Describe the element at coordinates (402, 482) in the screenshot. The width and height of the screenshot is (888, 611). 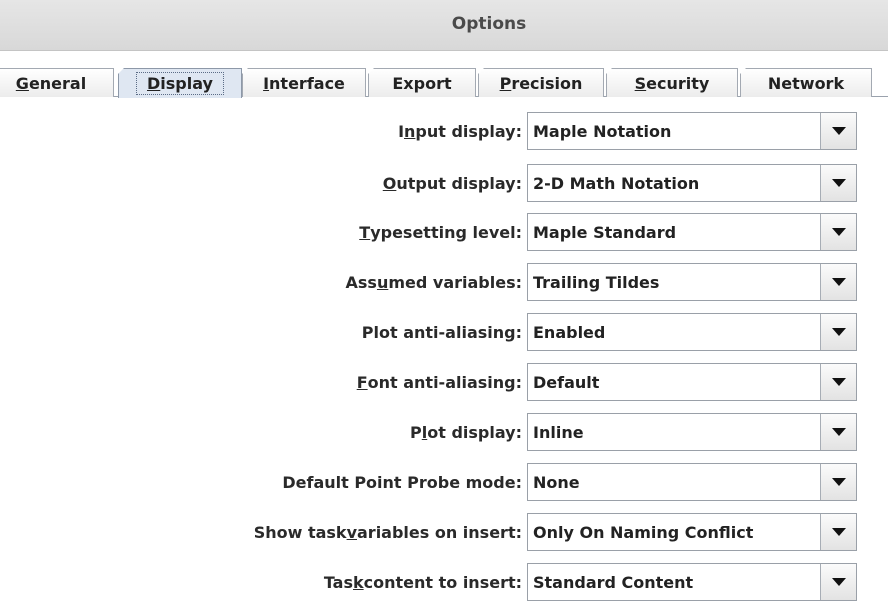
I see `setting-label: Default Point Probe mode:` at that location.